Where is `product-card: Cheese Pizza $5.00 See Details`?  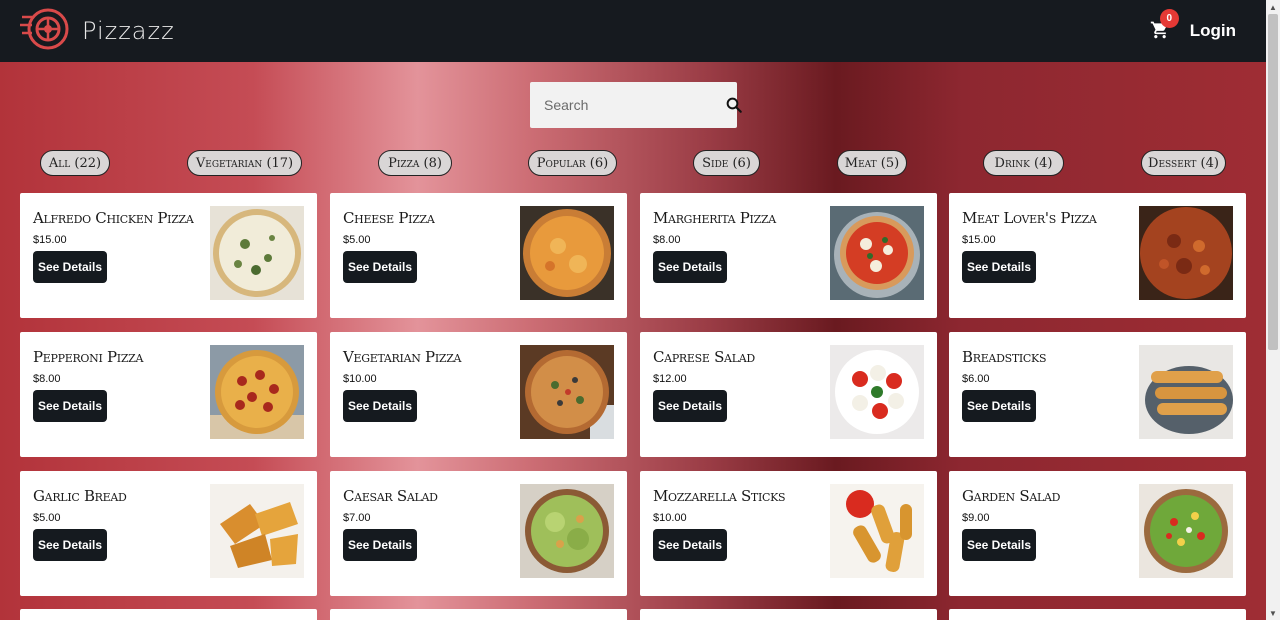
product-card: Cheese Pizza $5.00 See Details is located at coordinates (478, 255).